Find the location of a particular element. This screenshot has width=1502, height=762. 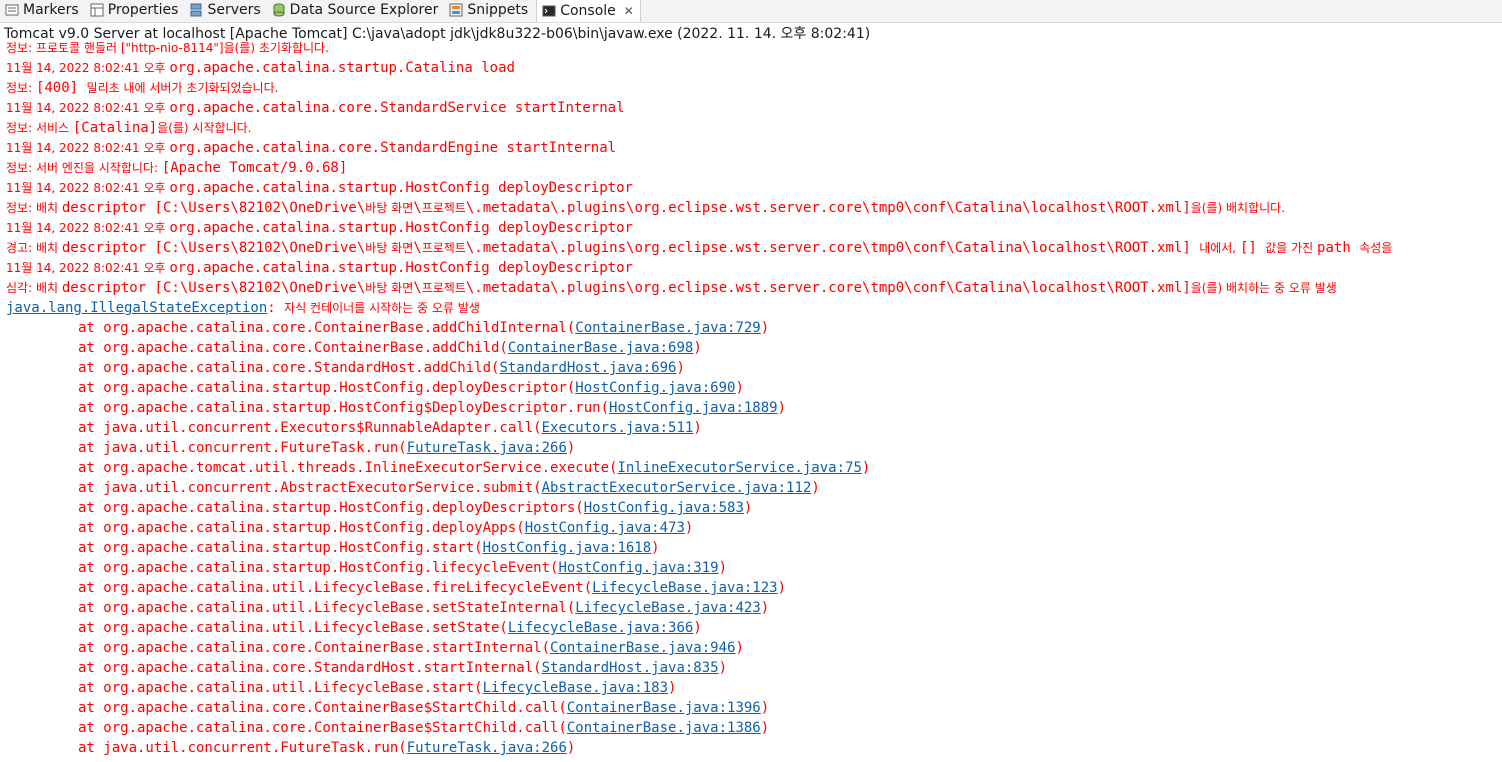

tab-properties: Properties is located at coordinates (135, 10).